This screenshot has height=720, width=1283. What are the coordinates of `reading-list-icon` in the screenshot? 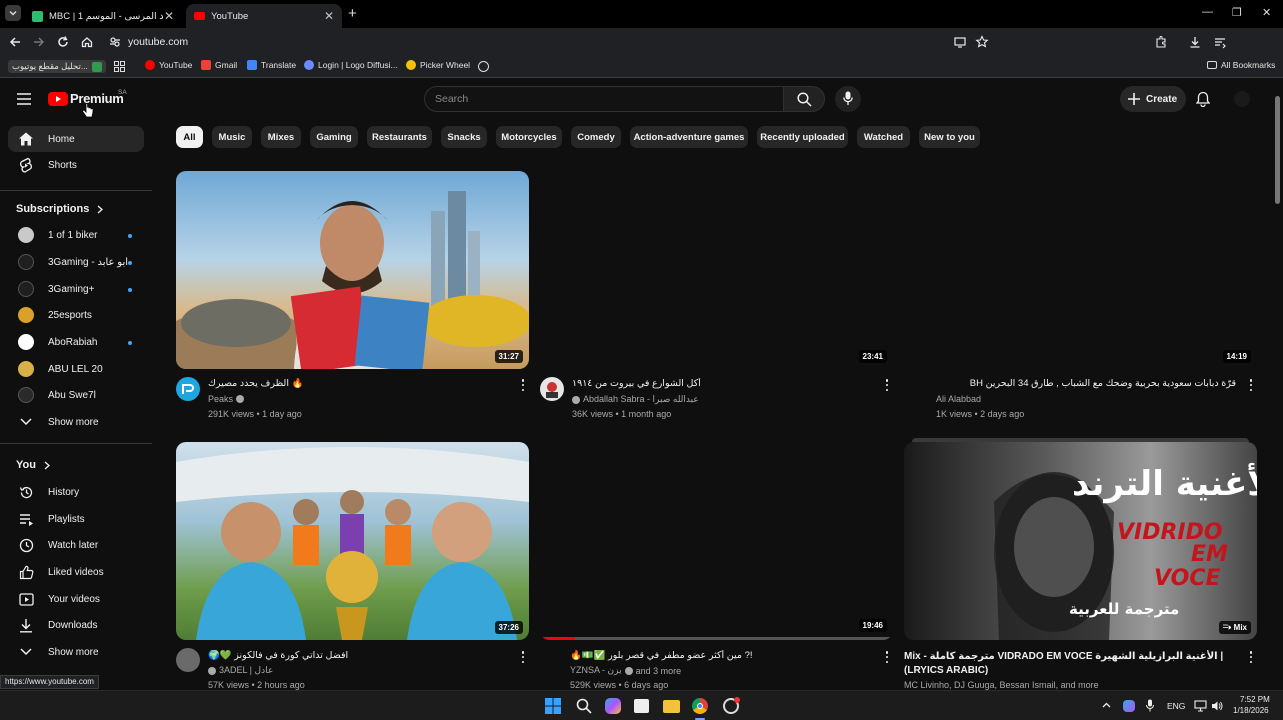 It's located at (1220, 42).